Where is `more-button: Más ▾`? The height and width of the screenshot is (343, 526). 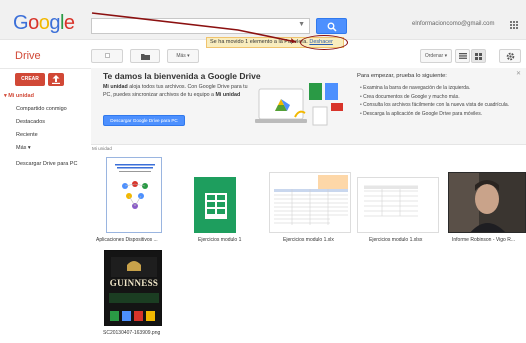 more-button: Más ▾ is located at coordinates (183, 56).